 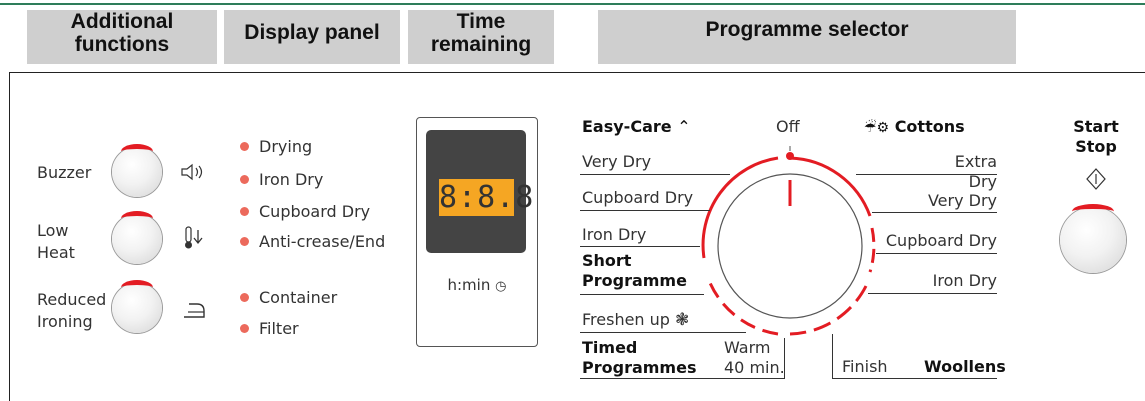 What do you see at coordinates (137, 306) in the screenshot?
I see `reduced-ironing-button` at bounding box center [137, 306].